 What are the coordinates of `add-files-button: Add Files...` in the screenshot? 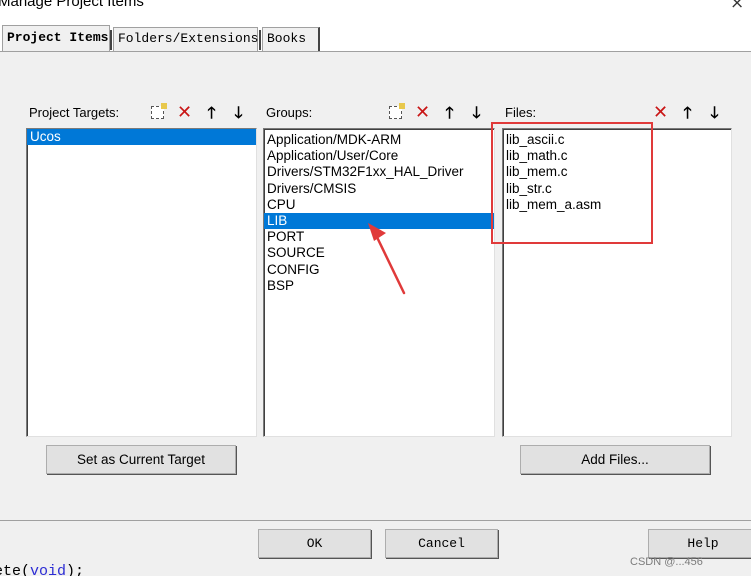 It's located at (615, 459).